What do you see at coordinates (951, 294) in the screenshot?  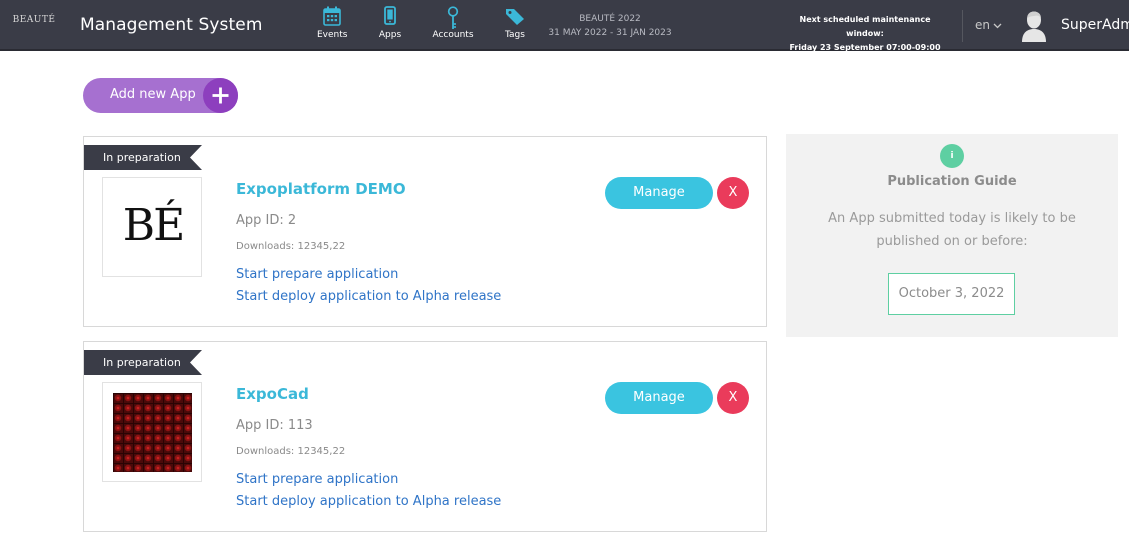 I see `publication-date: October 3, 2022` at bounding box center [951, 294].